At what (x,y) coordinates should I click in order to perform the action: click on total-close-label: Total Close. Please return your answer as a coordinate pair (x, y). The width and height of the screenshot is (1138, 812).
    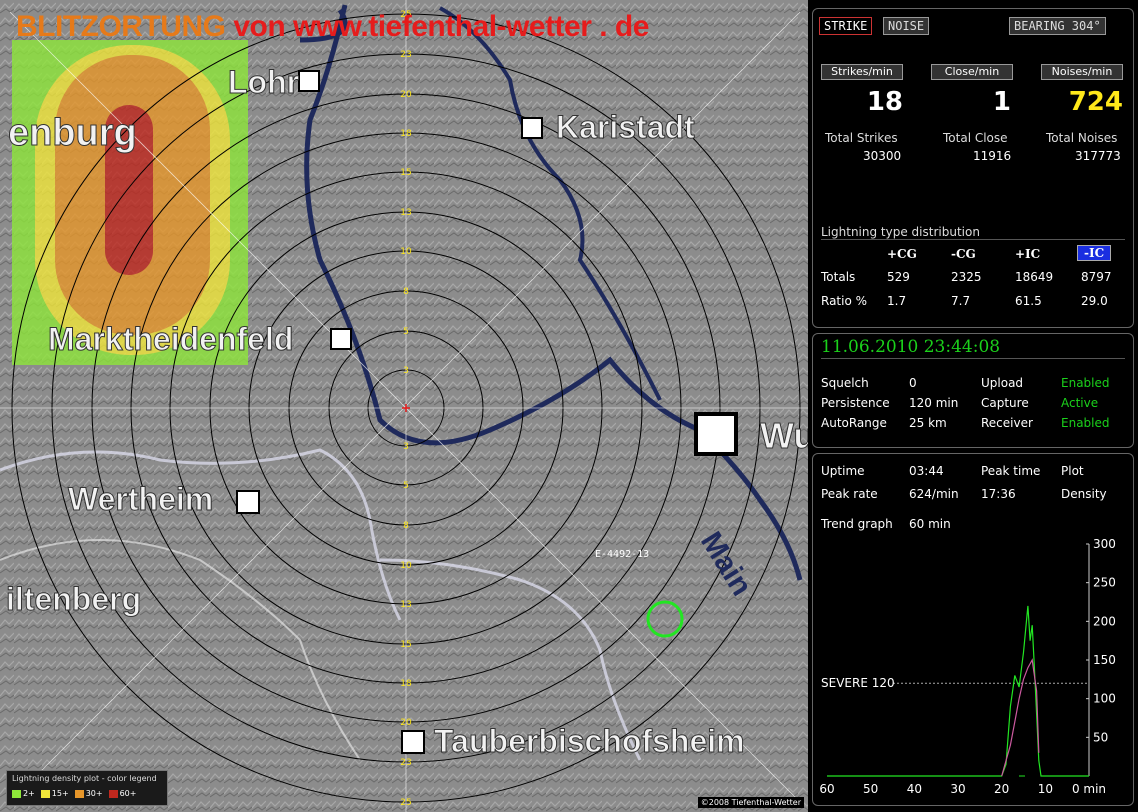
    Looking at the image, I should click on (975, 138).